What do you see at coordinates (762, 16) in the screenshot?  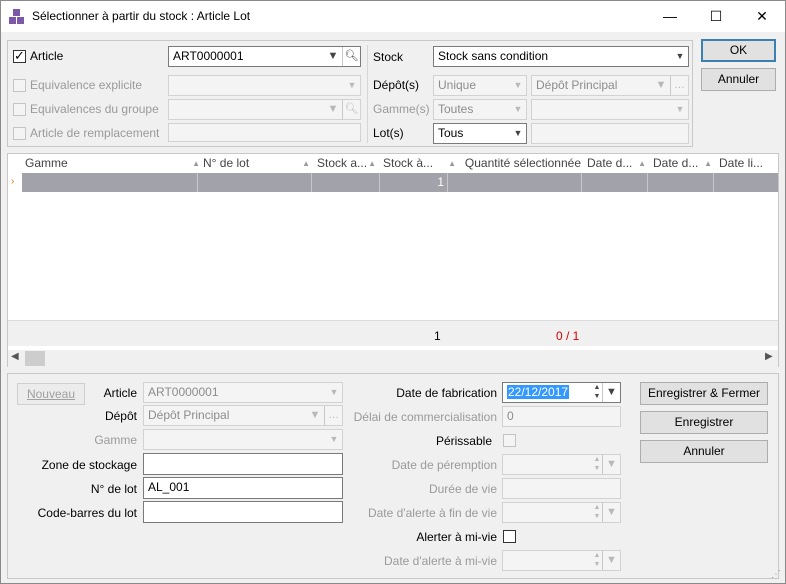 I see `close-button: ✕` at bounding box center [762, 16].